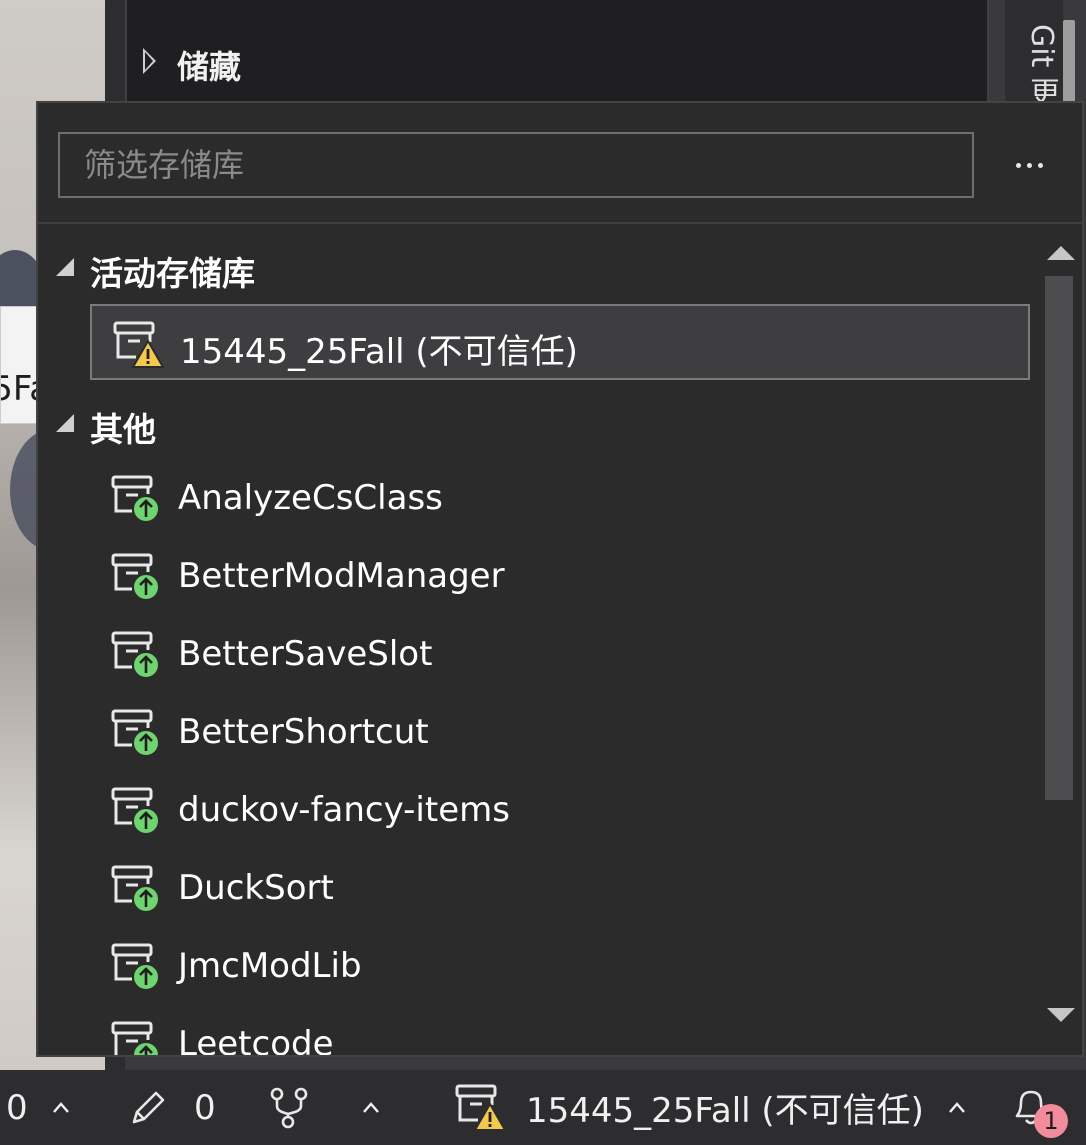 The image size is (1086, 1145). I want to click on list-scrollbar, so click(1061, 639).